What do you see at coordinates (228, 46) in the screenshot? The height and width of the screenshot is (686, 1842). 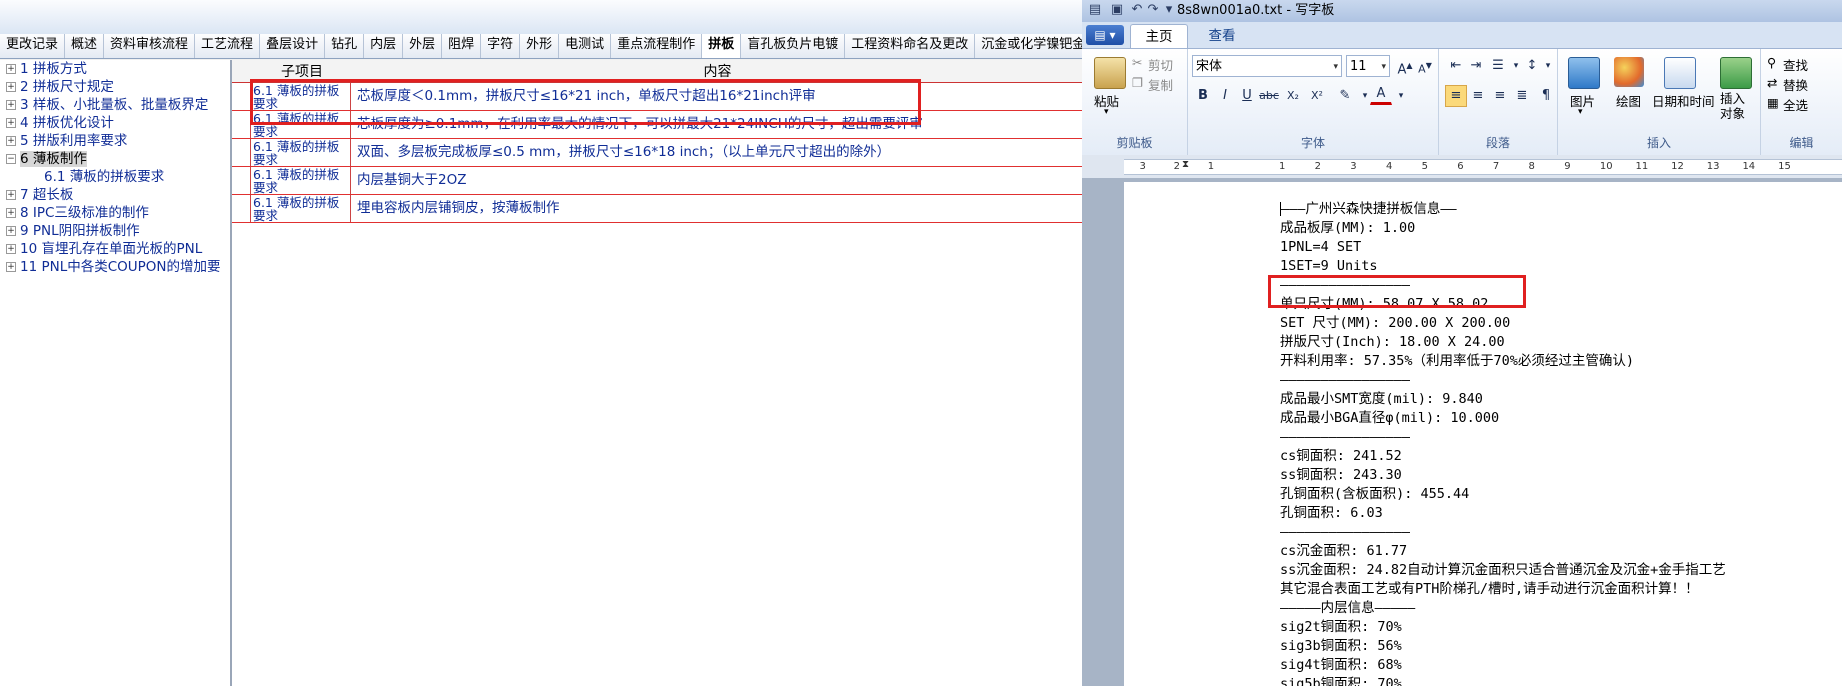 I see `section-tab: 工艺流程` at bounding box center [228, 46].